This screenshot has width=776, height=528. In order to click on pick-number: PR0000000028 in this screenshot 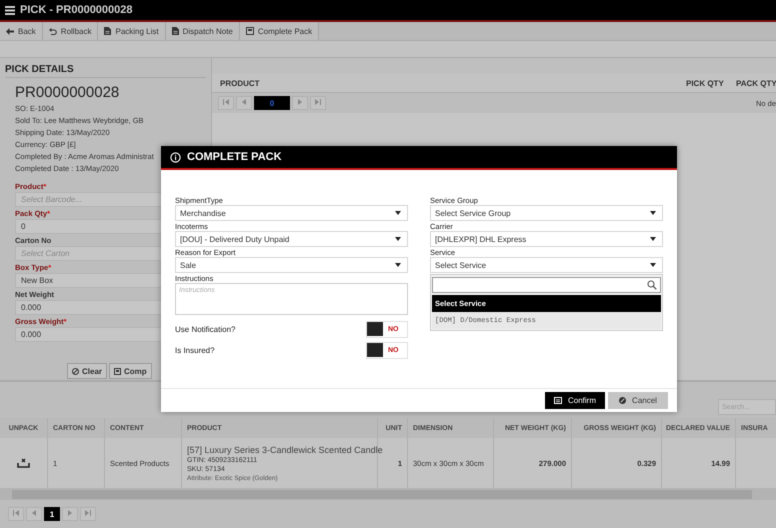, I will do `click(67, 92)`.